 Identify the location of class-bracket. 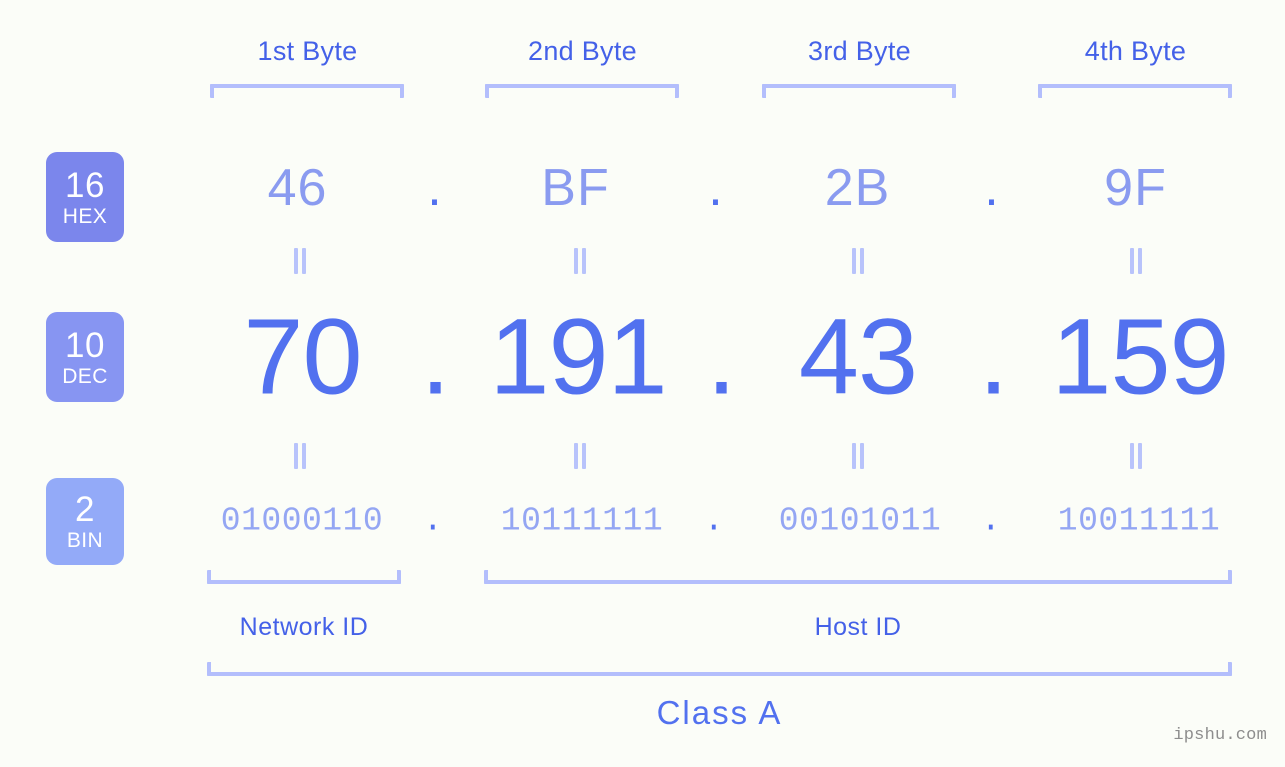
(719, 669).